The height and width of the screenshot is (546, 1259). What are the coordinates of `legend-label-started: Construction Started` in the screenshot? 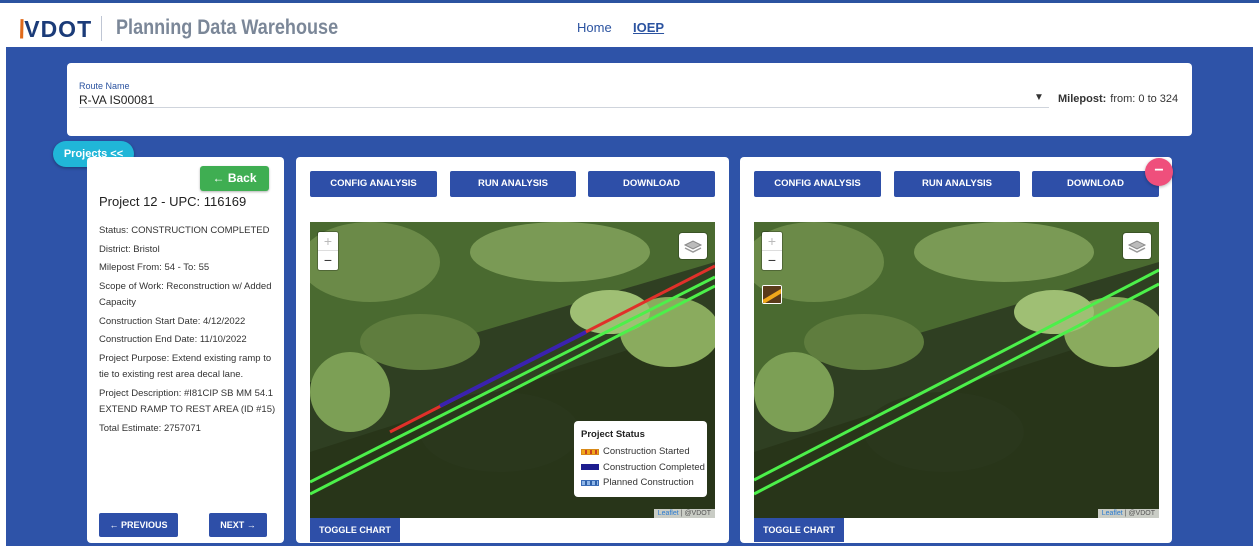 It's located at (646, 452).